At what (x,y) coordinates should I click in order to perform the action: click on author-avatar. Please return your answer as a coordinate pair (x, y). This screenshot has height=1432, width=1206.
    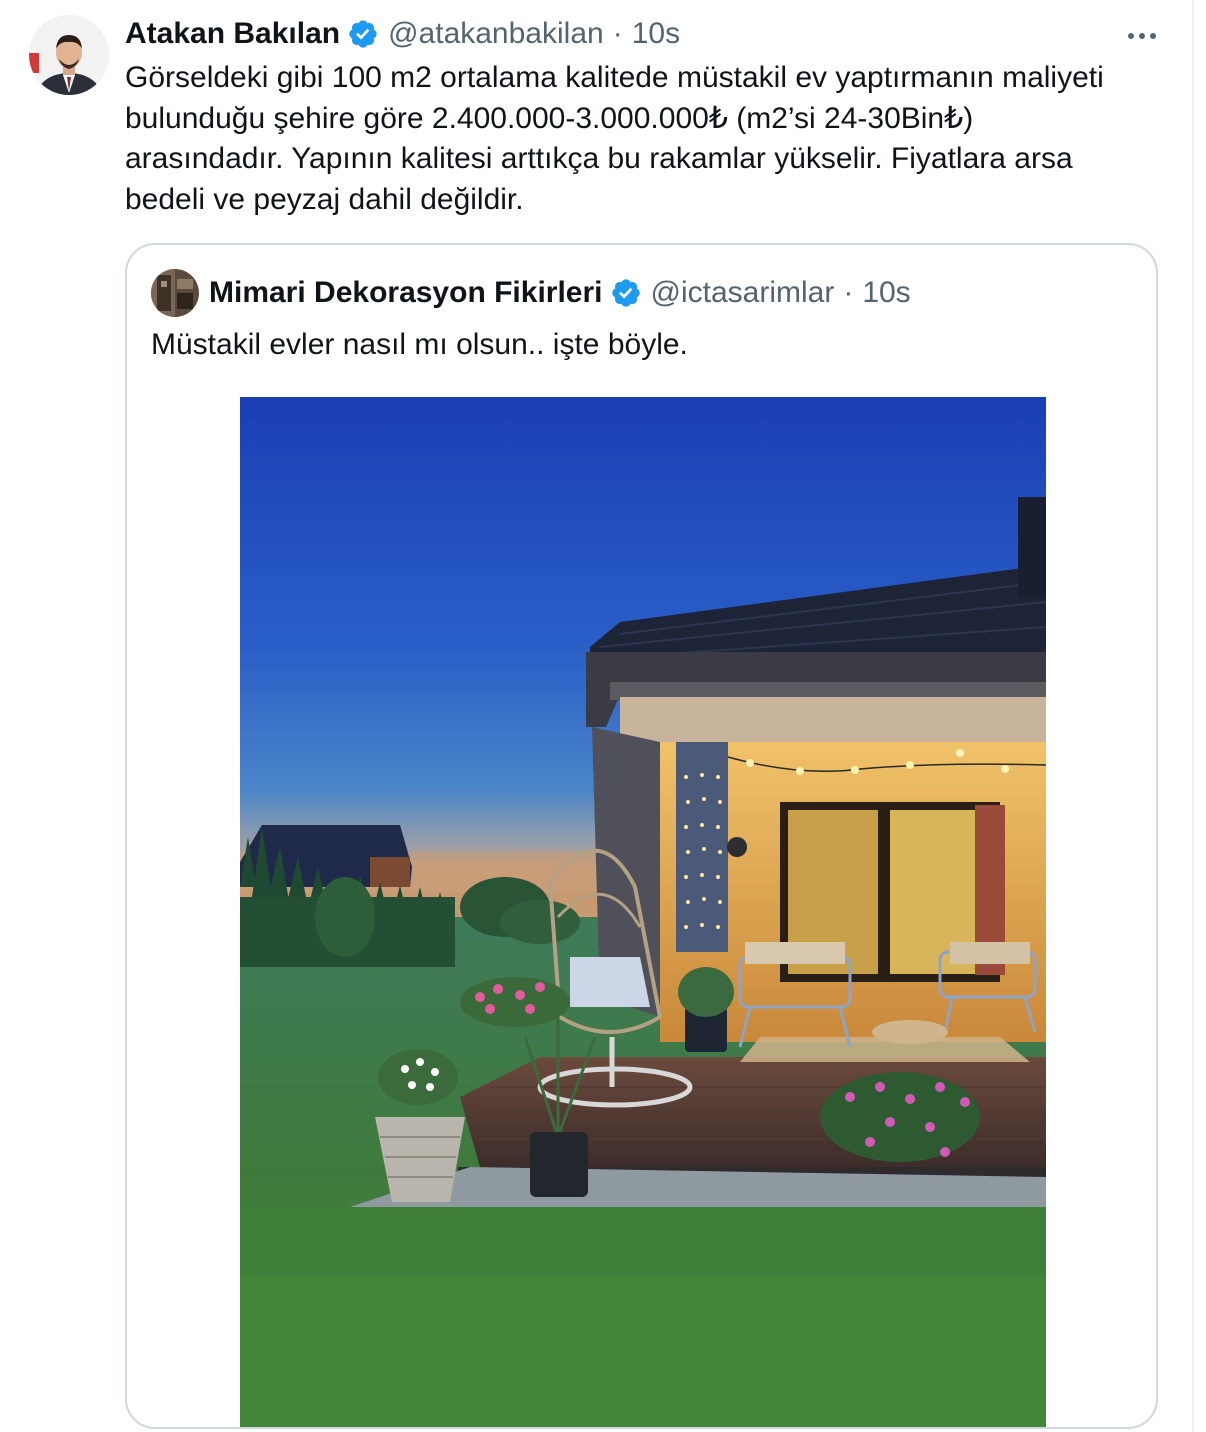
    Looking at the image, I should click on (69, 55).